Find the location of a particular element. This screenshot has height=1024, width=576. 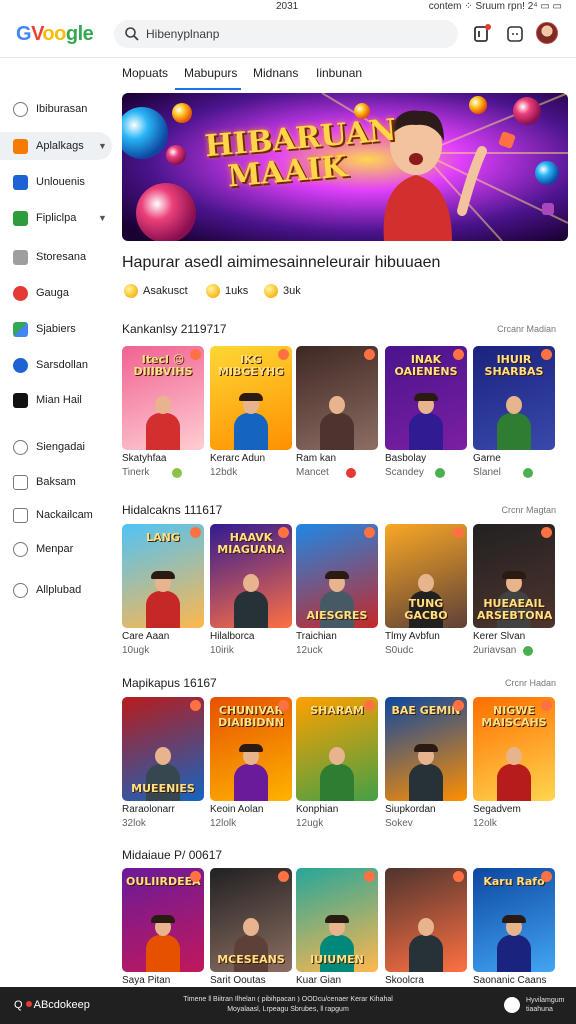

category-tabs: Mopuats Mabupurs Midnans Iinbunan is located at coordinates (345, 74).